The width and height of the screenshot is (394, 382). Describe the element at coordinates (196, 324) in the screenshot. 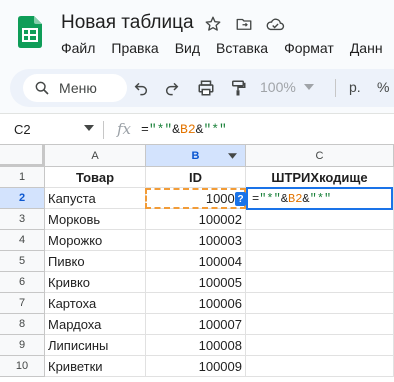

I see `cell-b8: 100007` at that location.